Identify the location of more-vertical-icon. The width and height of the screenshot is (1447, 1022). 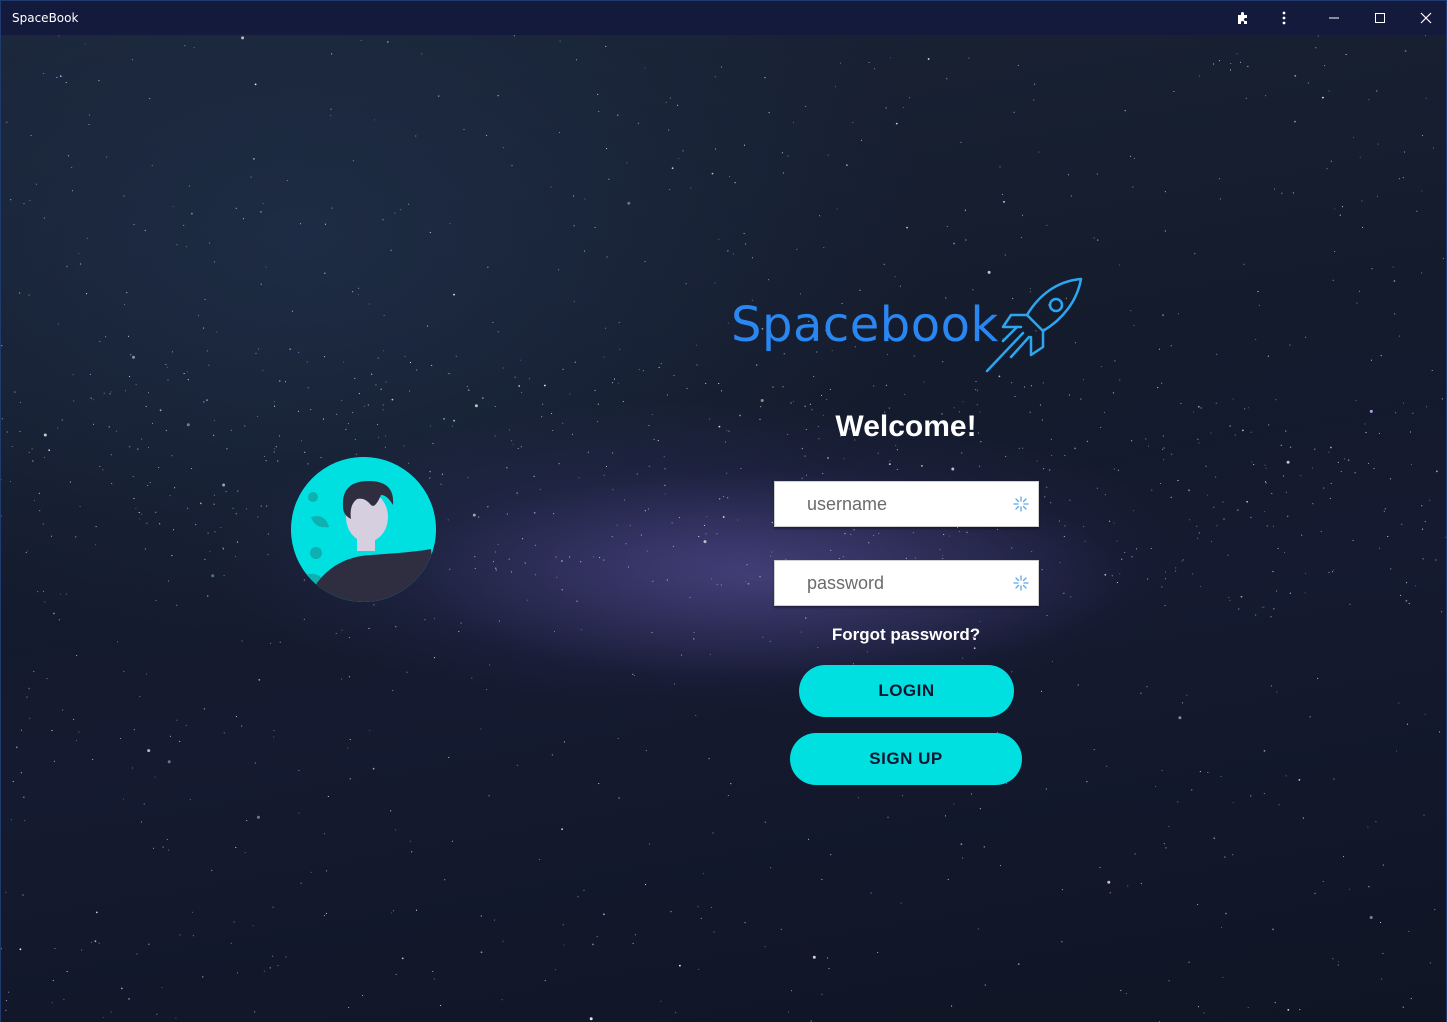
(1284, 18).